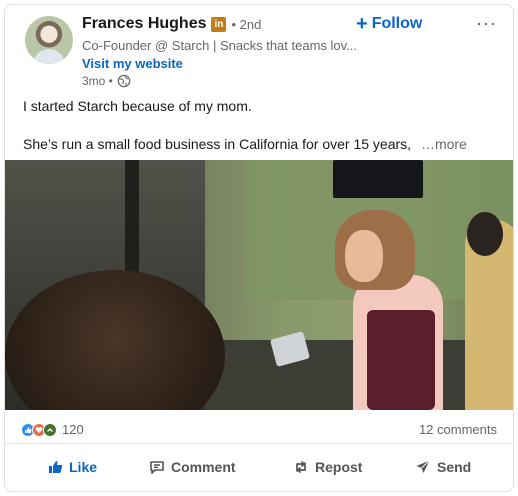 Image resolution: width=518 pixels, height=496 pixels. I want to click on avatar-figure, so click(49, 56).